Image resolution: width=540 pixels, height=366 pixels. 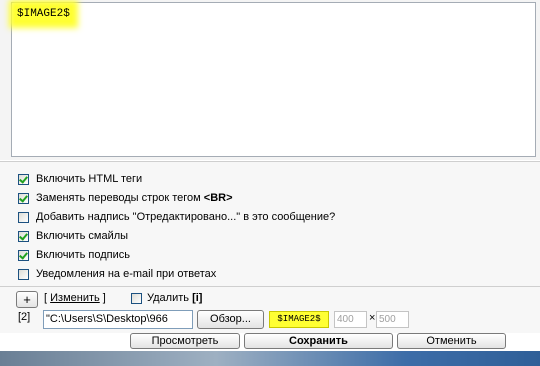 What do you see at coordinates (218, 198) in the screenshot?
I see `option-label-bold: <BR>` at bounding box center [218, 198].